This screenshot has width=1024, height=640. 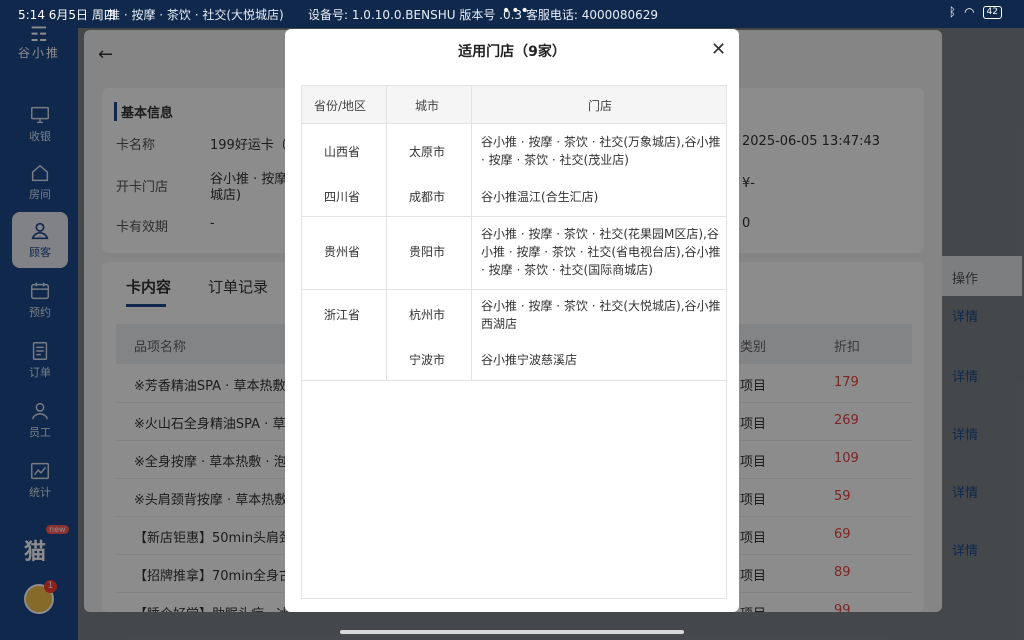 What do you see at coordinates (196, 15) in the screenshot?
I see `status-store: 推 · 按摩 · 茶饮 · 社交(大悦城店)` at bounding box center [196, 15].